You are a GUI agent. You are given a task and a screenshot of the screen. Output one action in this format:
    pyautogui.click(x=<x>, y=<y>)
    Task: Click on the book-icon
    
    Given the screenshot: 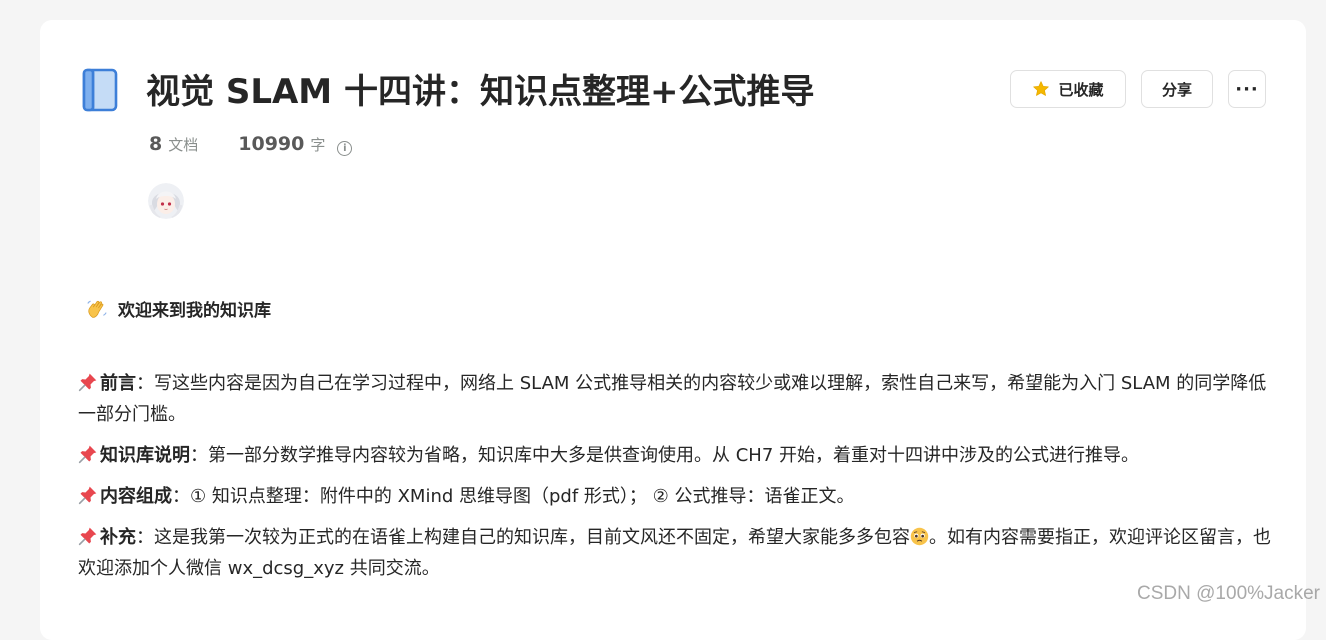 What is the action you would take?
    pyautogui.click(x=100, y=90)
    